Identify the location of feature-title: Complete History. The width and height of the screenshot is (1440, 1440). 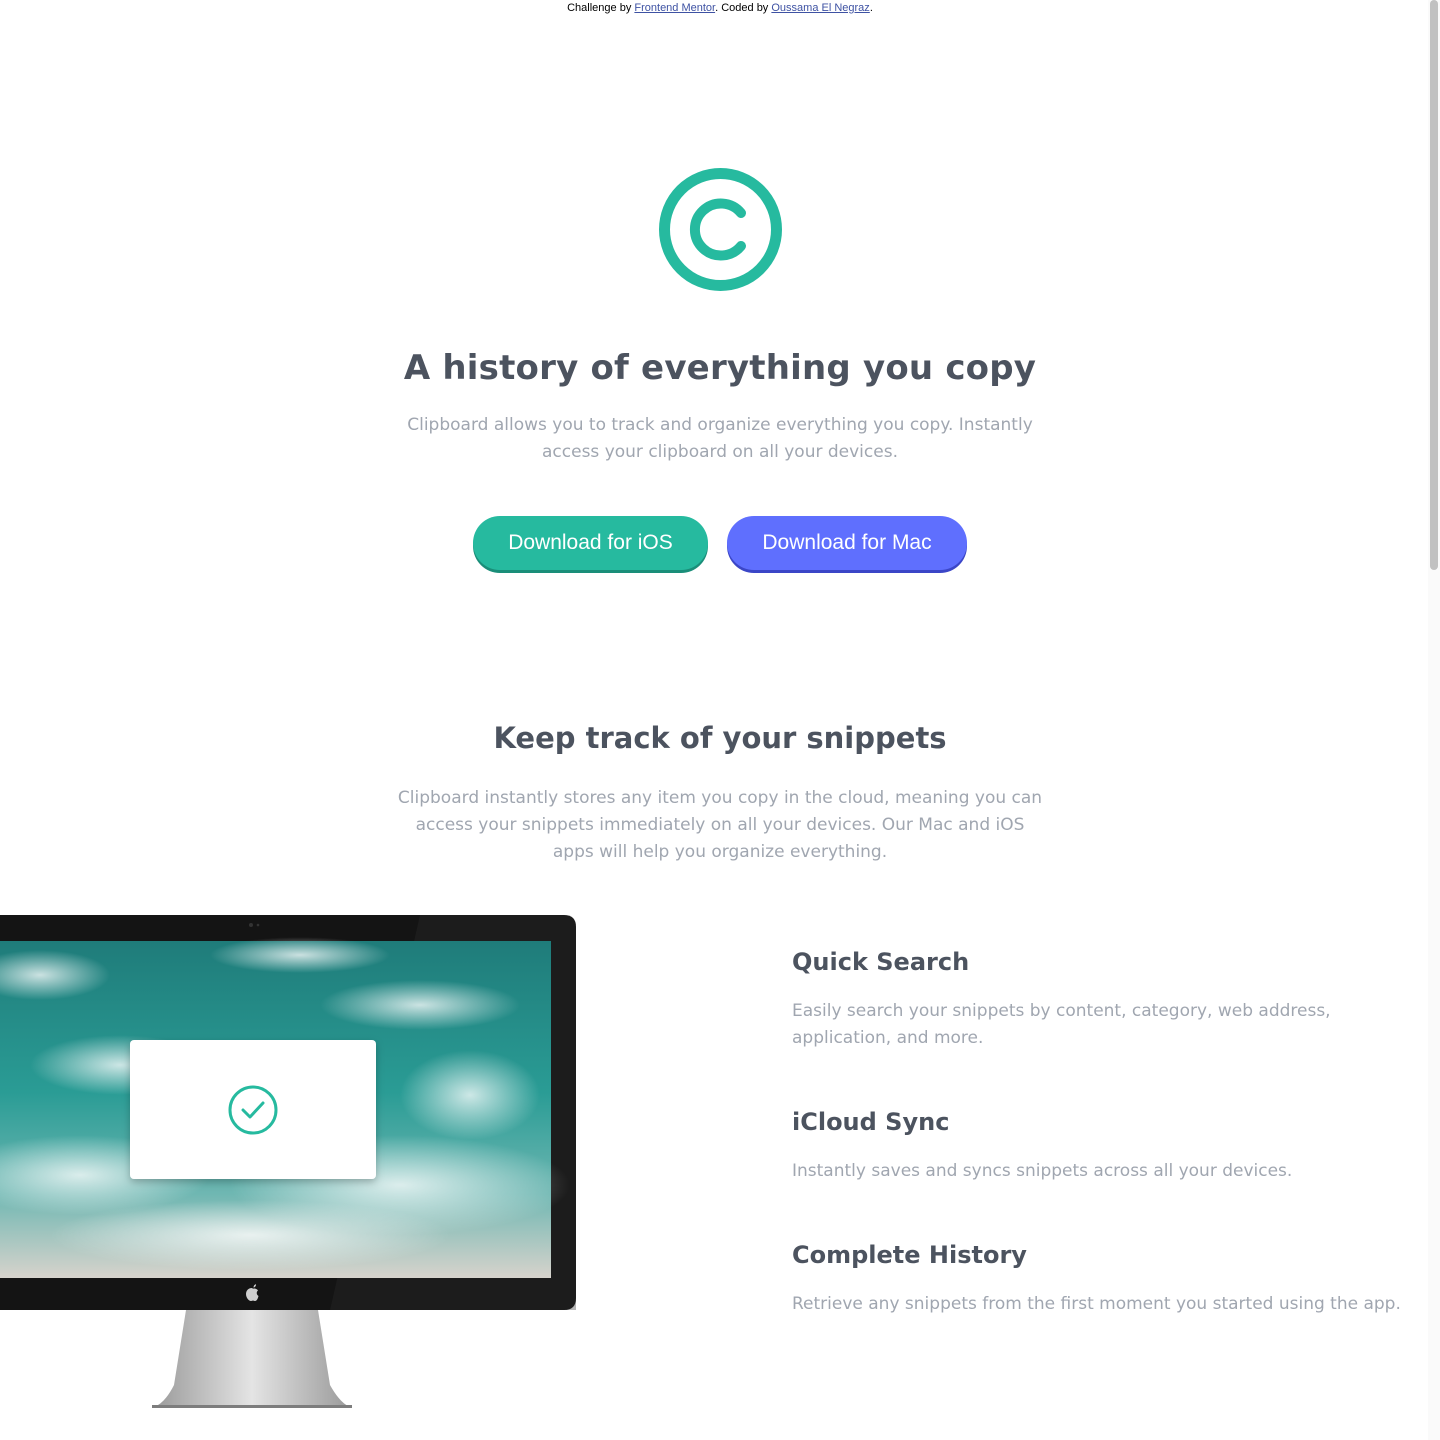
(909, 1255).